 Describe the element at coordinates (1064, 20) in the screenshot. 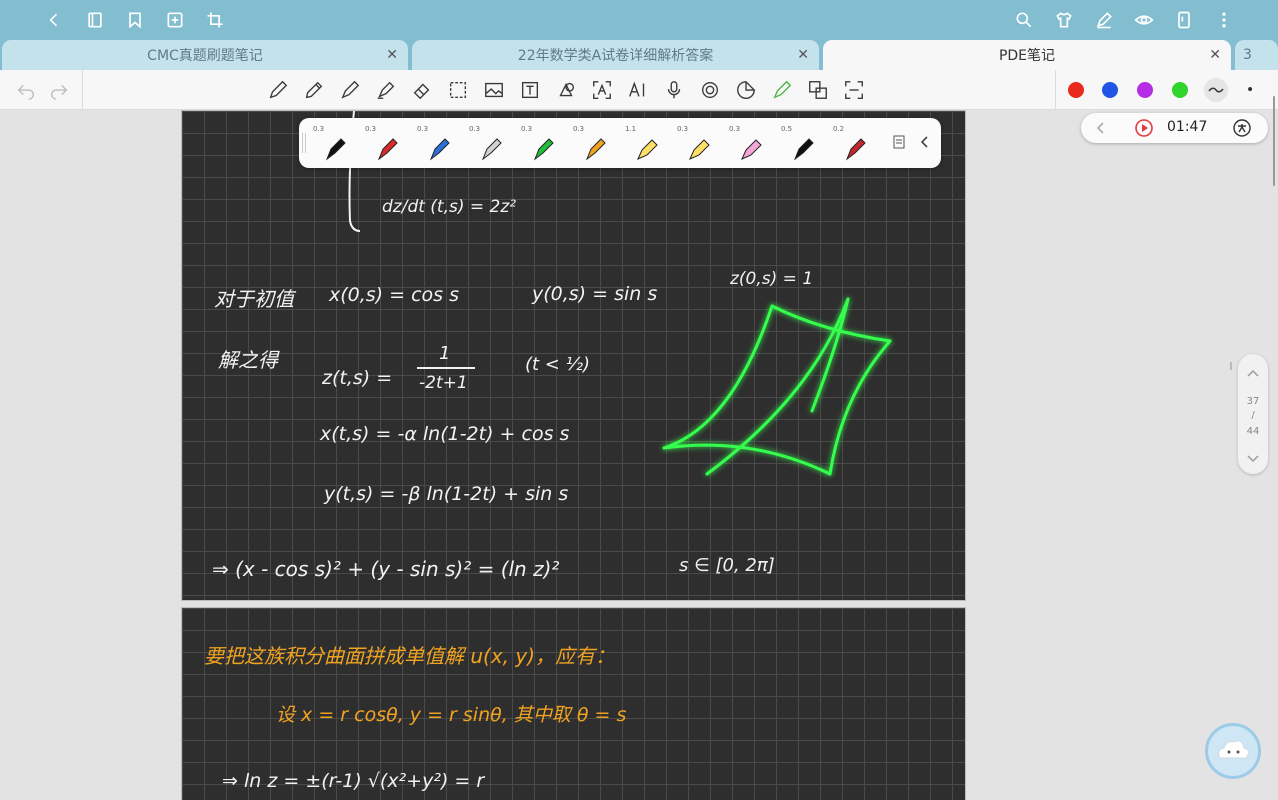

I see `theme-shirt-icon` at that location.